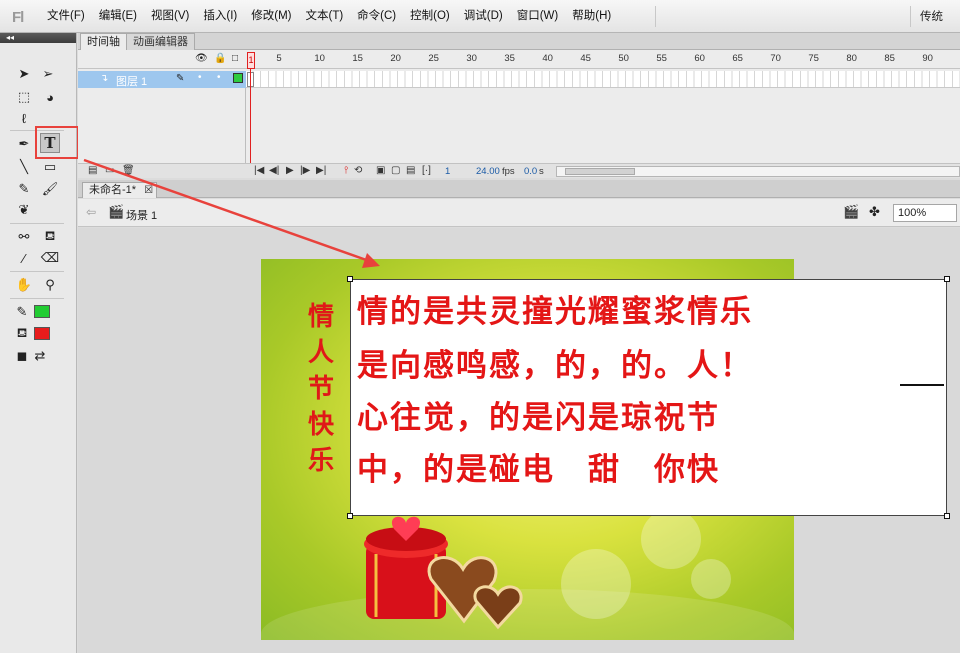  What do you see at coordinates (48, 74) in the screenshot?
I see `subselection-tool-icon: ➢` at bounding box center [48, 74].